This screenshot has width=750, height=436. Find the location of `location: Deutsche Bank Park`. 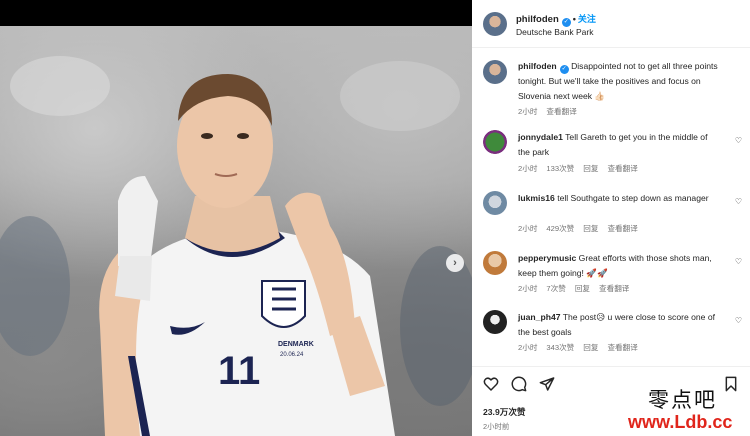

location: Deutsche Bank Park is located at coordinates (554, 32).